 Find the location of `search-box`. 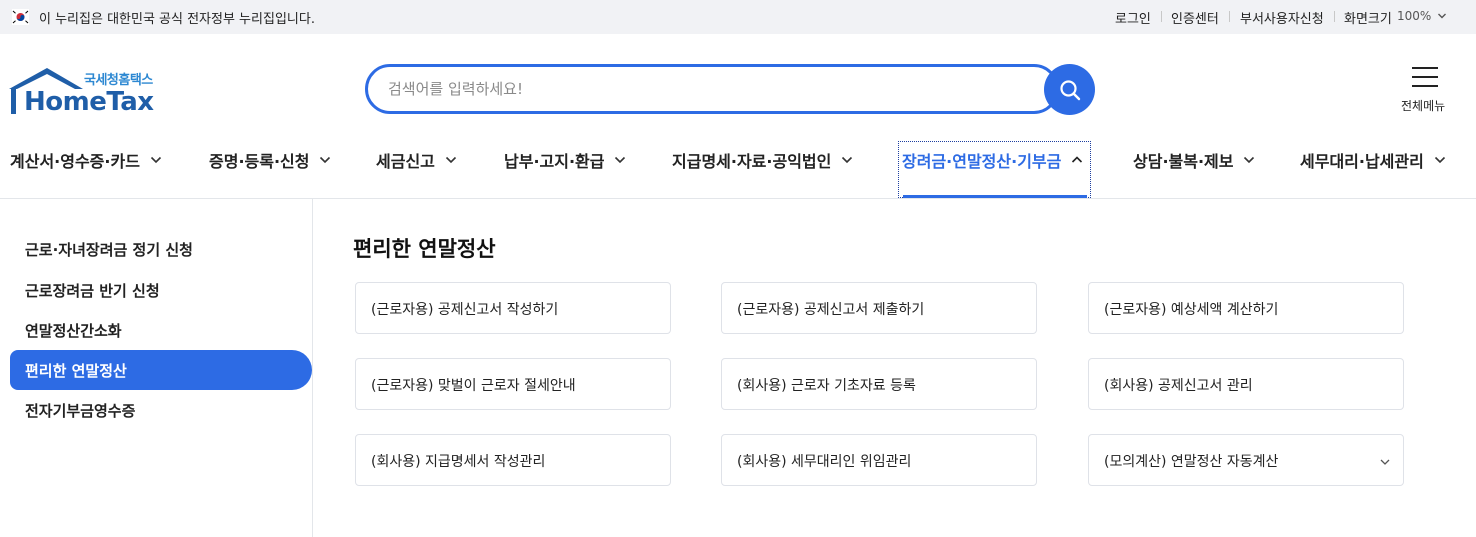

search-box is located at coordinates (712, 89).